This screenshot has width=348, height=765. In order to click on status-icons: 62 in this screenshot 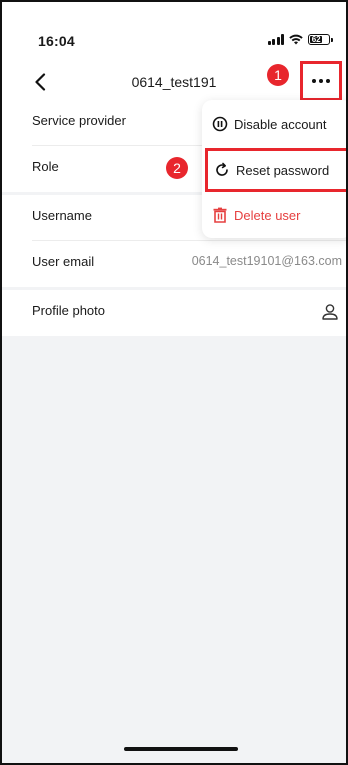, I will do `click(300, 39)`.